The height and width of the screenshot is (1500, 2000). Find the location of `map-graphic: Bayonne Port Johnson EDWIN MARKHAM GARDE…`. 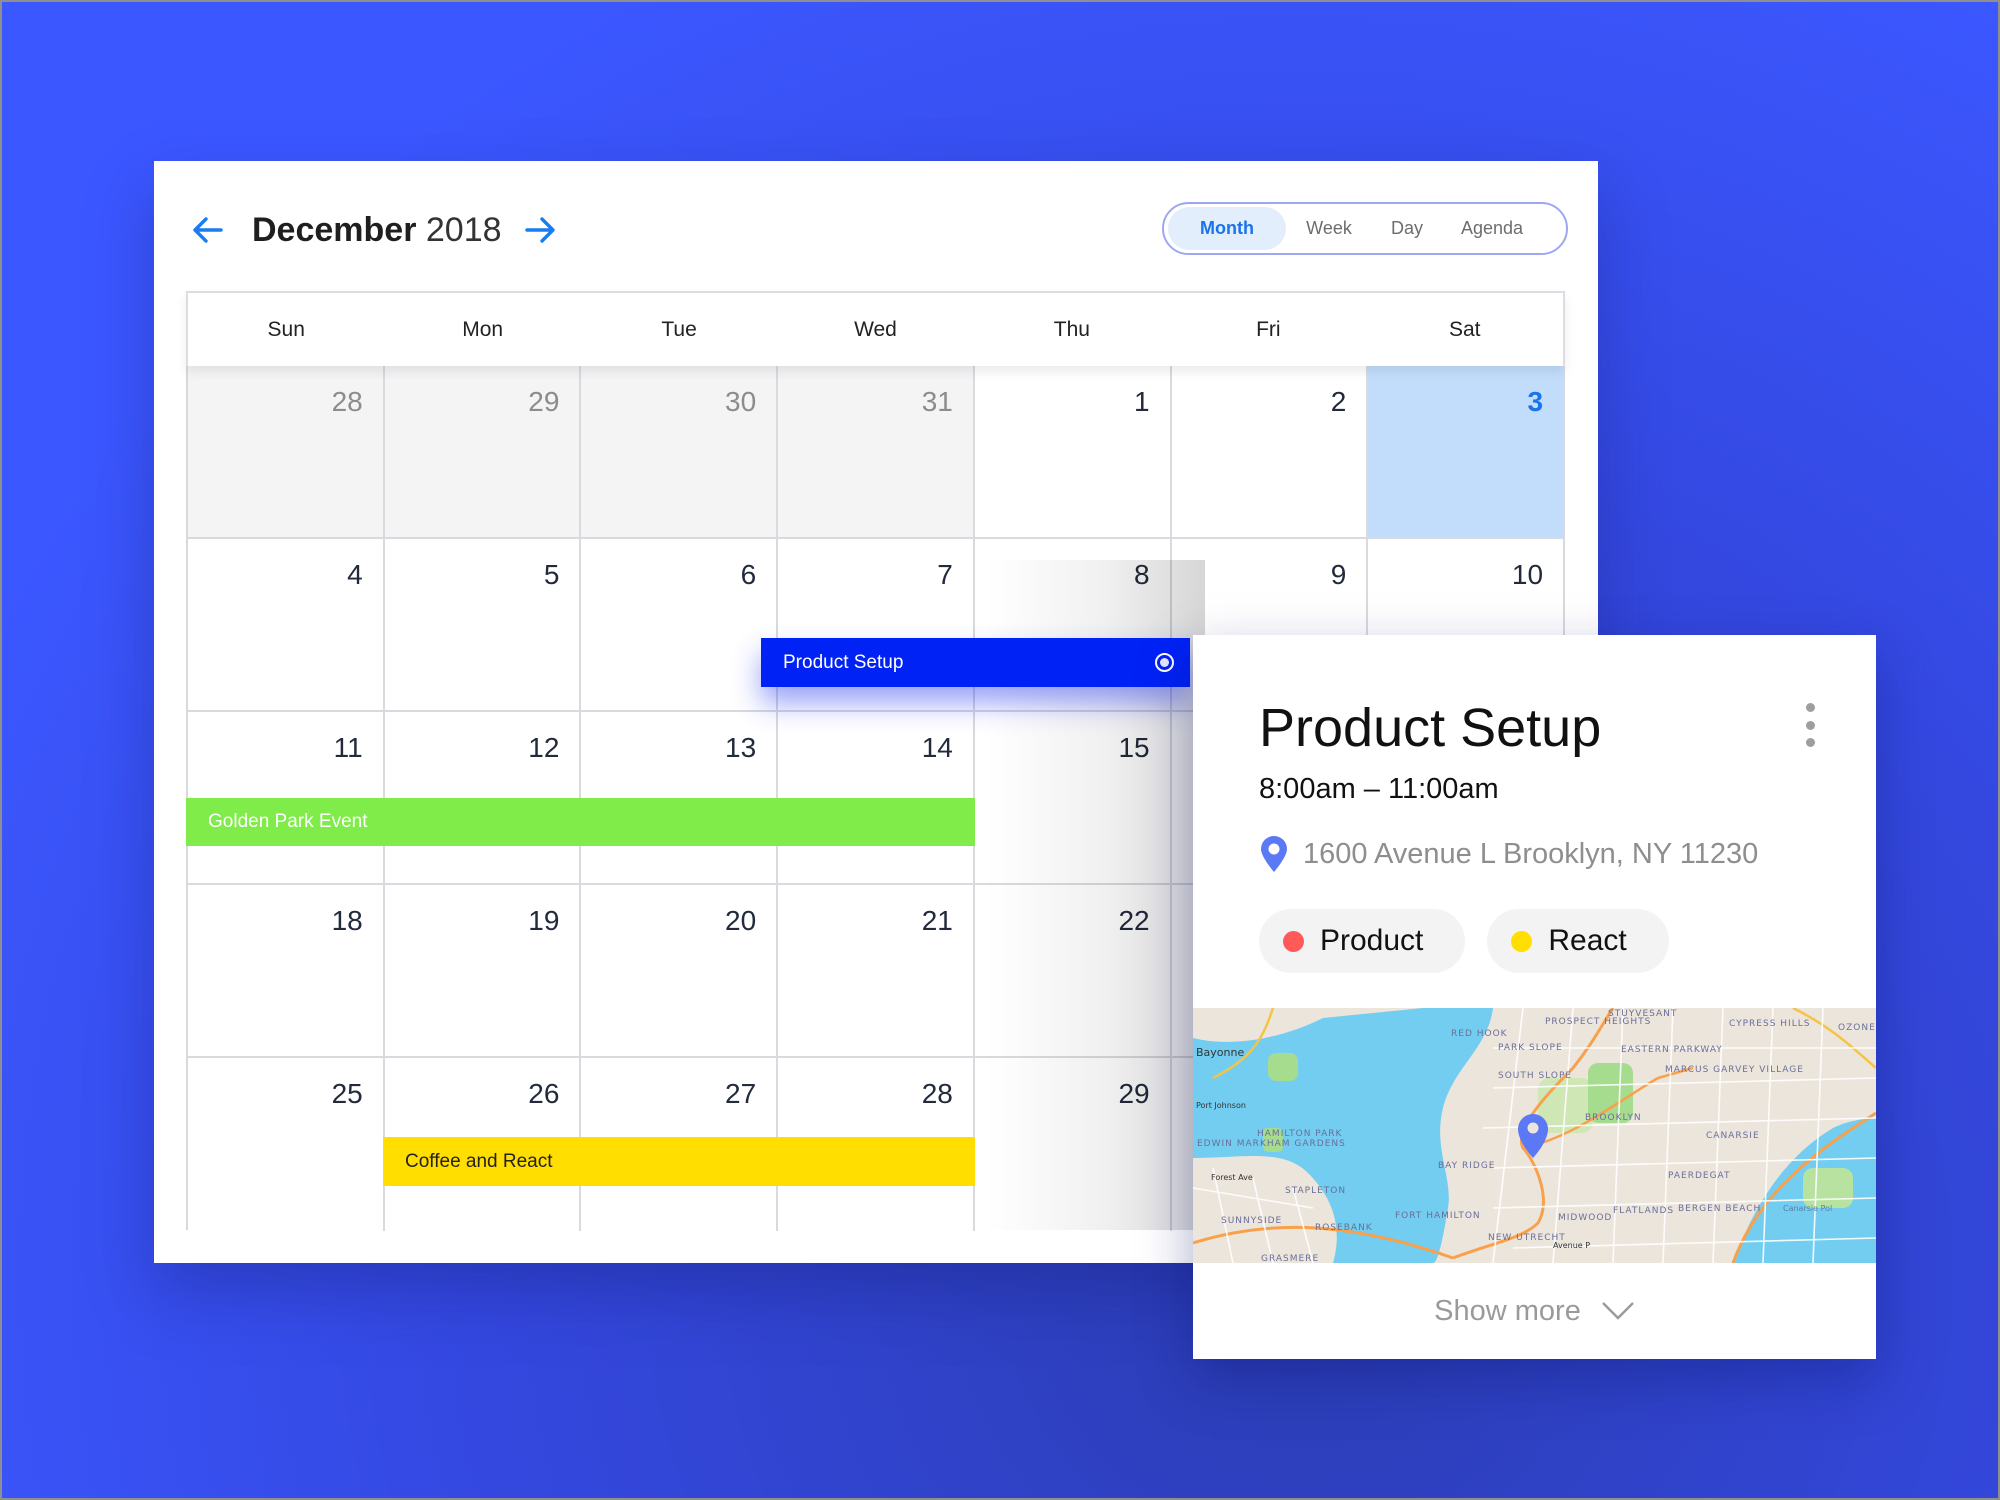

map-graphic: Bayonne Port Johnson EDWIN MARKHAM GARDE… is located at coordinates (1534, 1135).